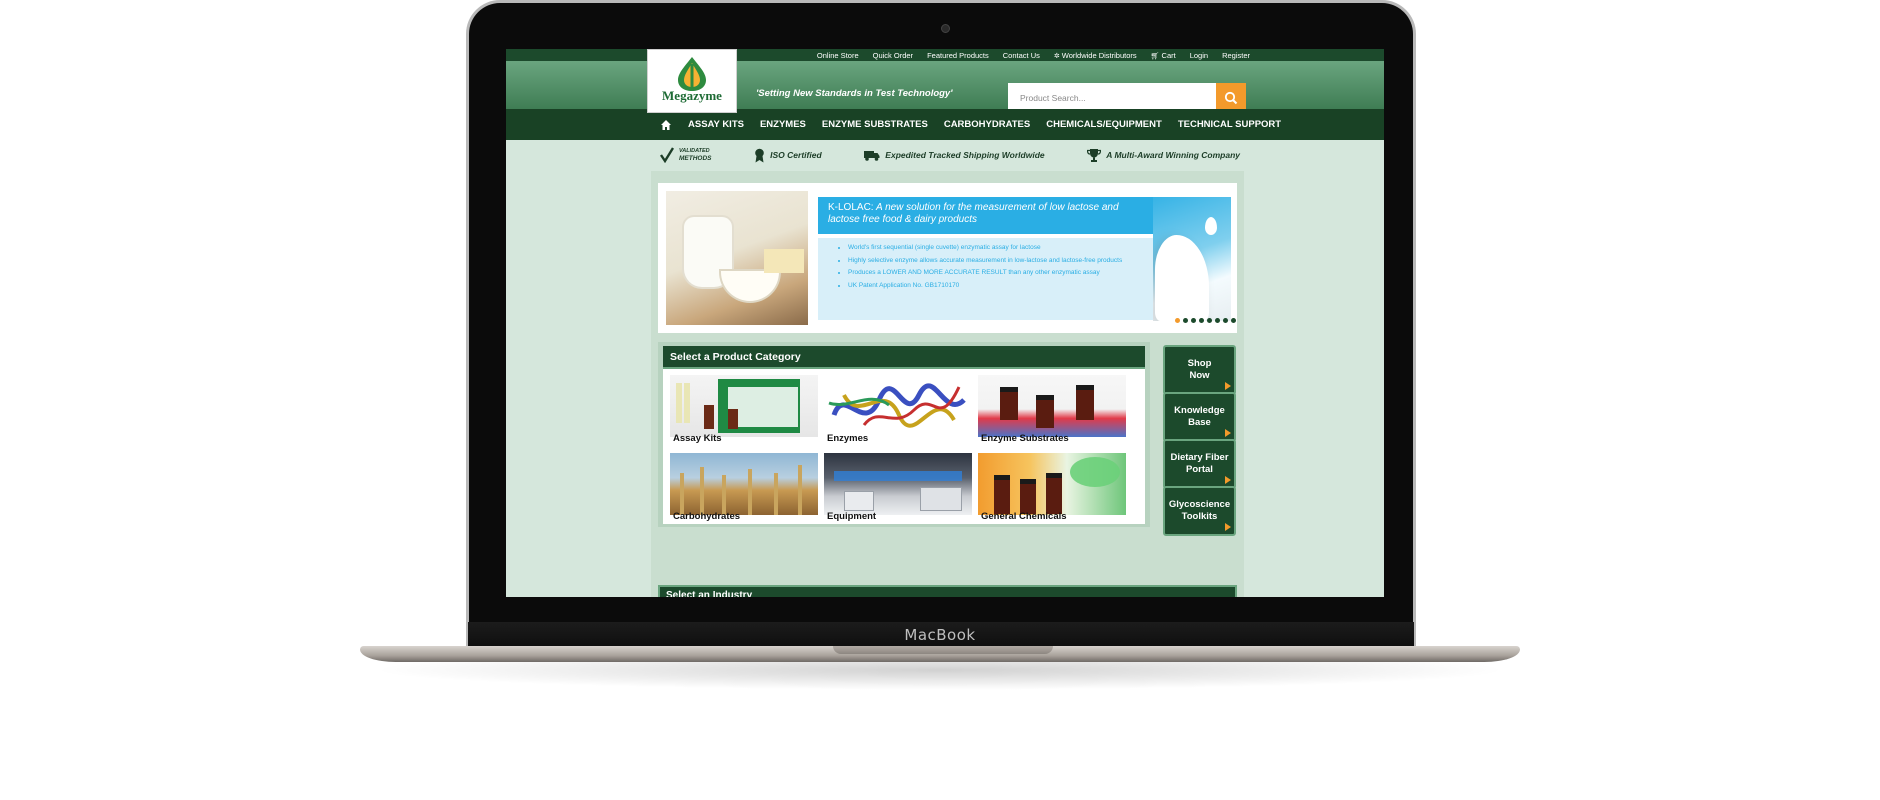 This screenshot has height=800, width=1880. I want to click on home-icon, so click(666, 125).